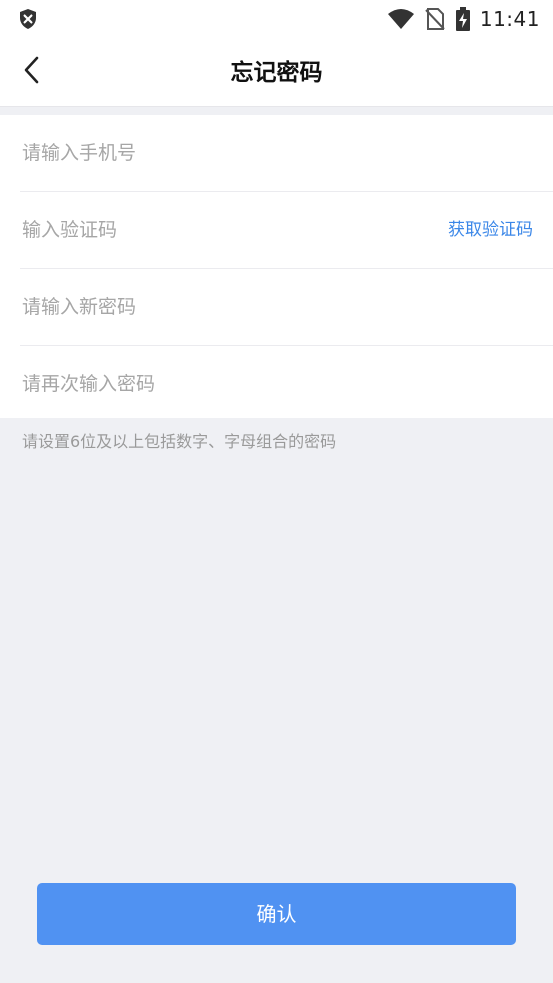 Image resolution: width=553 pixels, height=983 pixels. Describe the element at coordinates (221, 153) in the screenshot. I see `phone-input` at that location.